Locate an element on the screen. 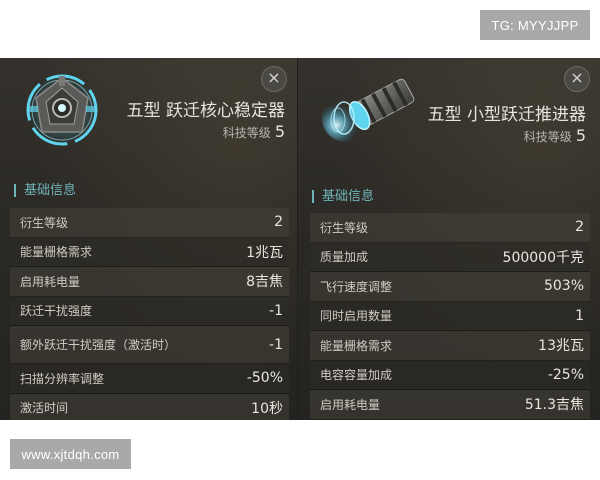 The height and width of the screenshot is (480, 600). attribute-row: 扫描分辨率调整 -50% is located at coordinates (149, 379).